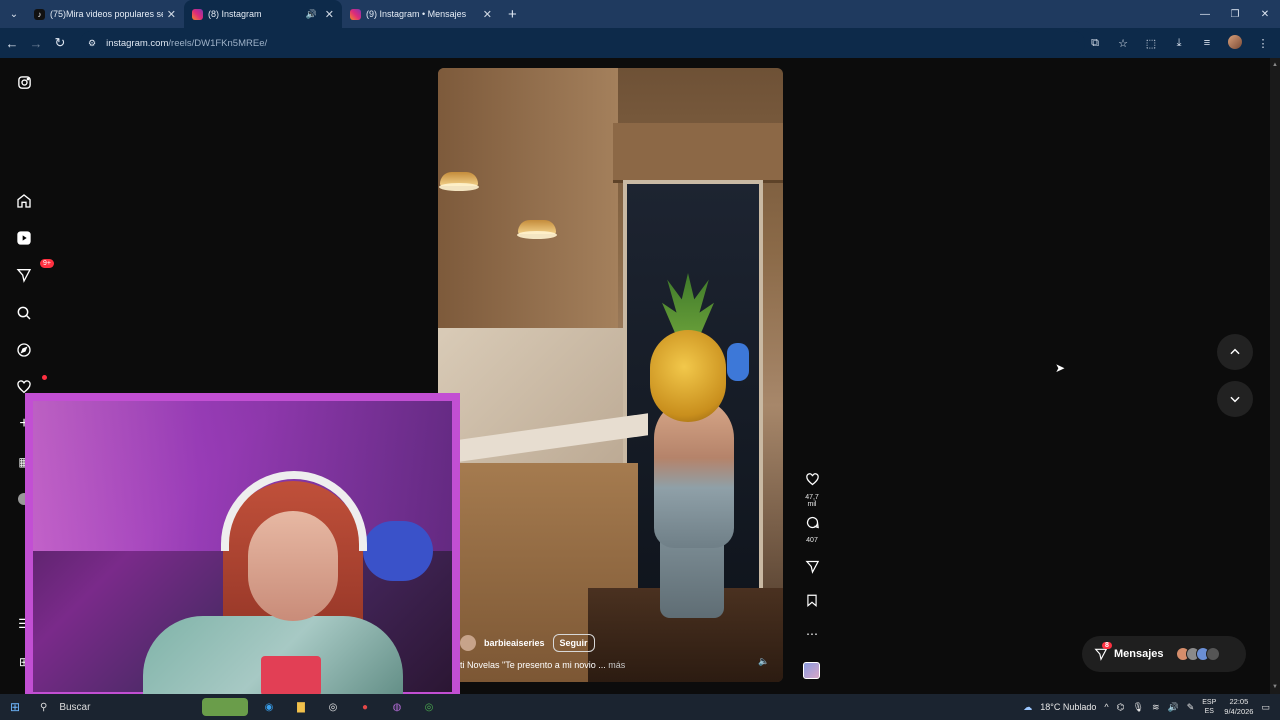  I want to click on home-icon, so click(24, 201).